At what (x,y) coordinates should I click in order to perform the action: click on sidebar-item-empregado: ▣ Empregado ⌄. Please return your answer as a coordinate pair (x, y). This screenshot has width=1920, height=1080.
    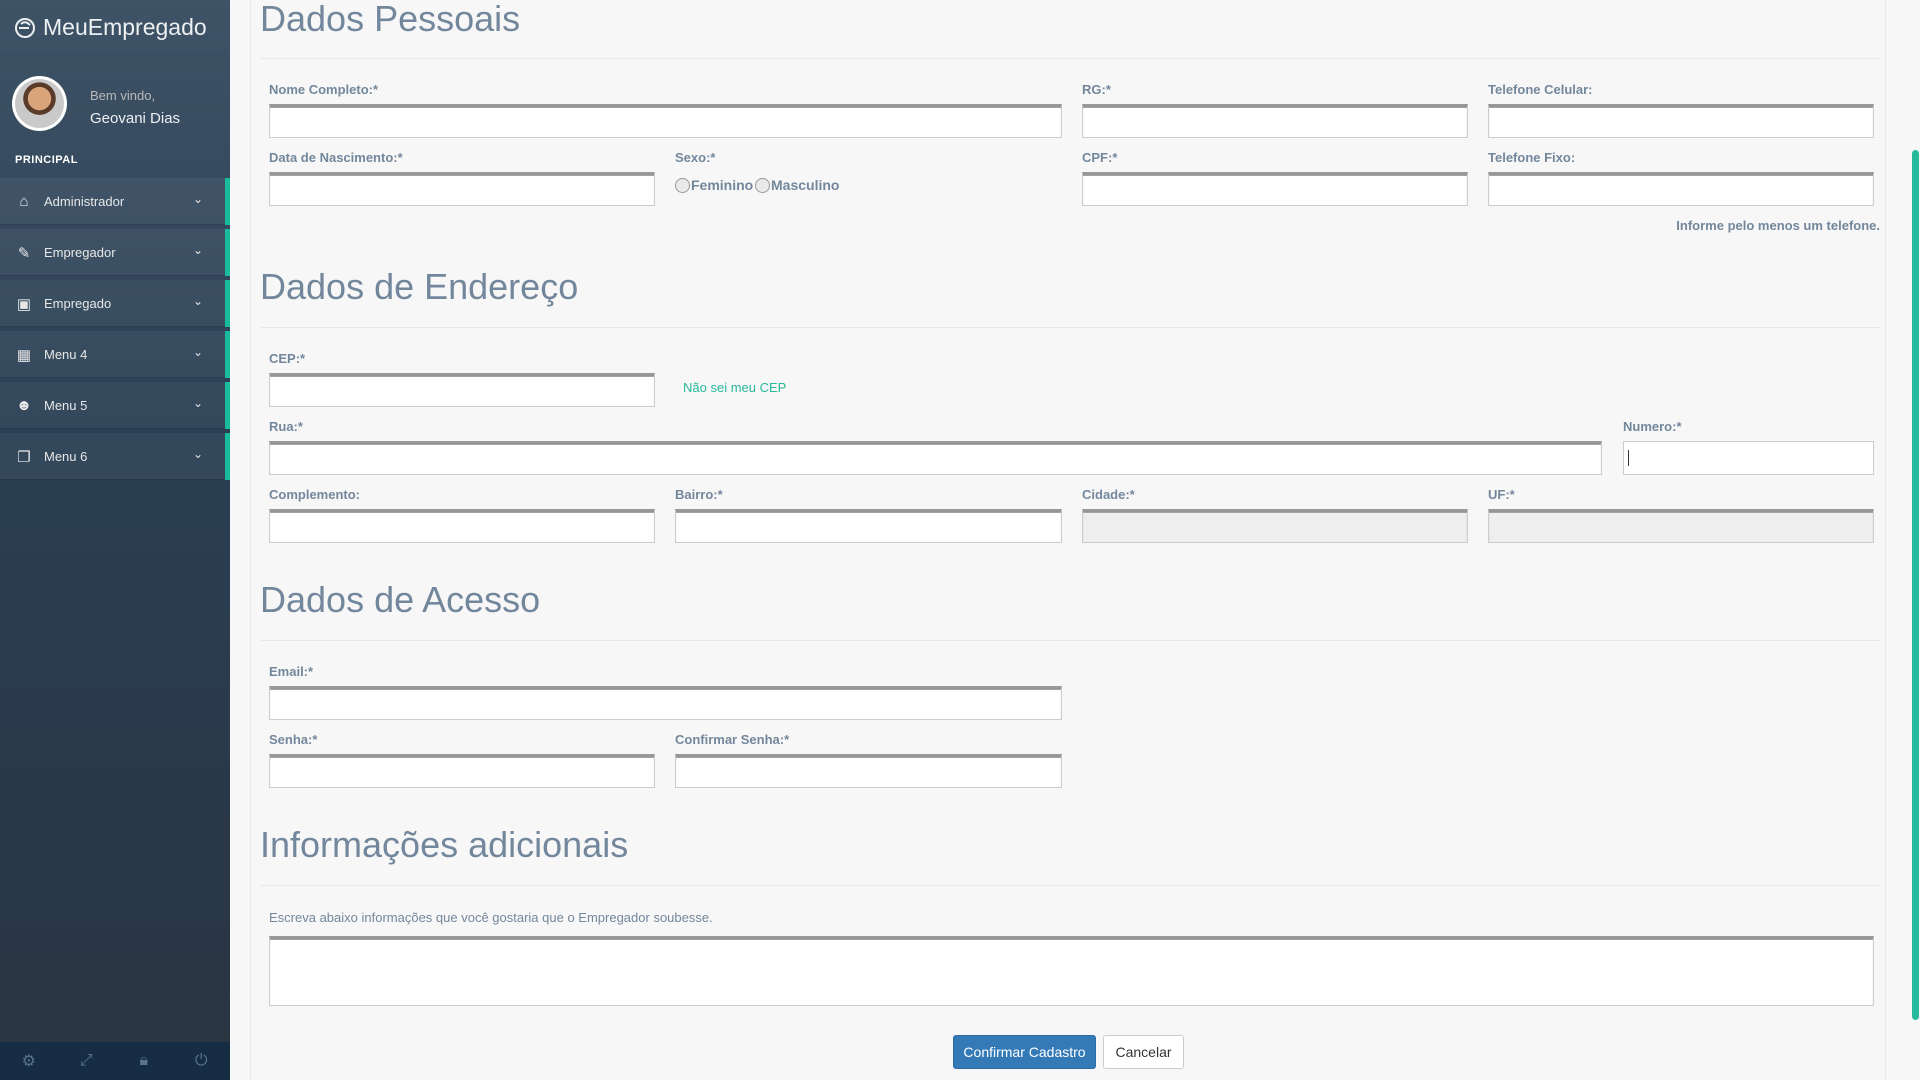
    Looking at the image, I should click on (115, 303).